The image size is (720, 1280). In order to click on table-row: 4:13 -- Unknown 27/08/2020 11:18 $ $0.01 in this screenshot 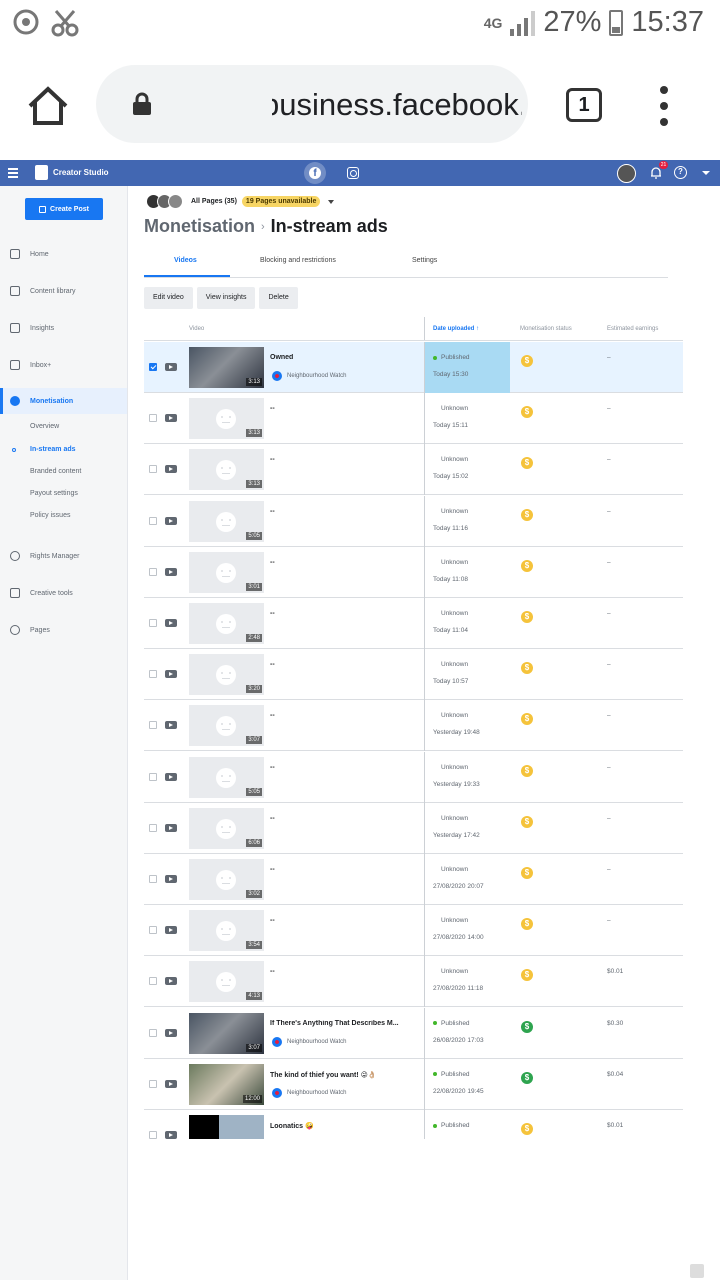, I will do `click(413, 982)`.